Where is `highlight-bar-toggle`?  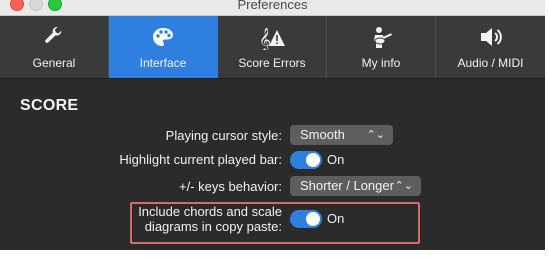
highlight-bar-toggle is located at coordinates (306, 160).